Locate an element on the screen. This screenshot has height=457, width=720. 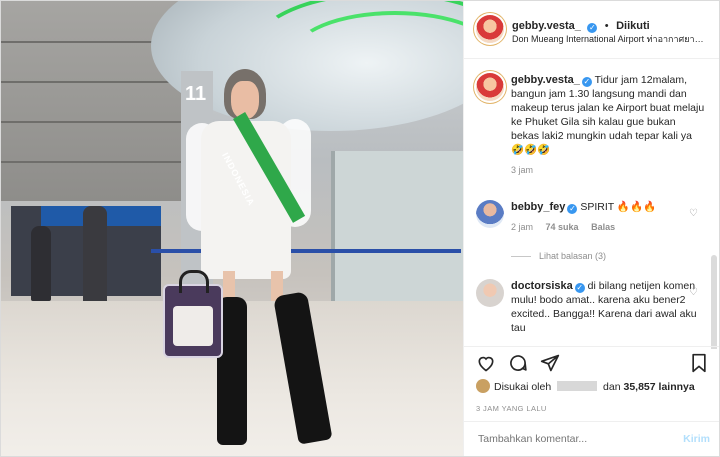
paper-plane-icon is located at coordinates (550, 365).